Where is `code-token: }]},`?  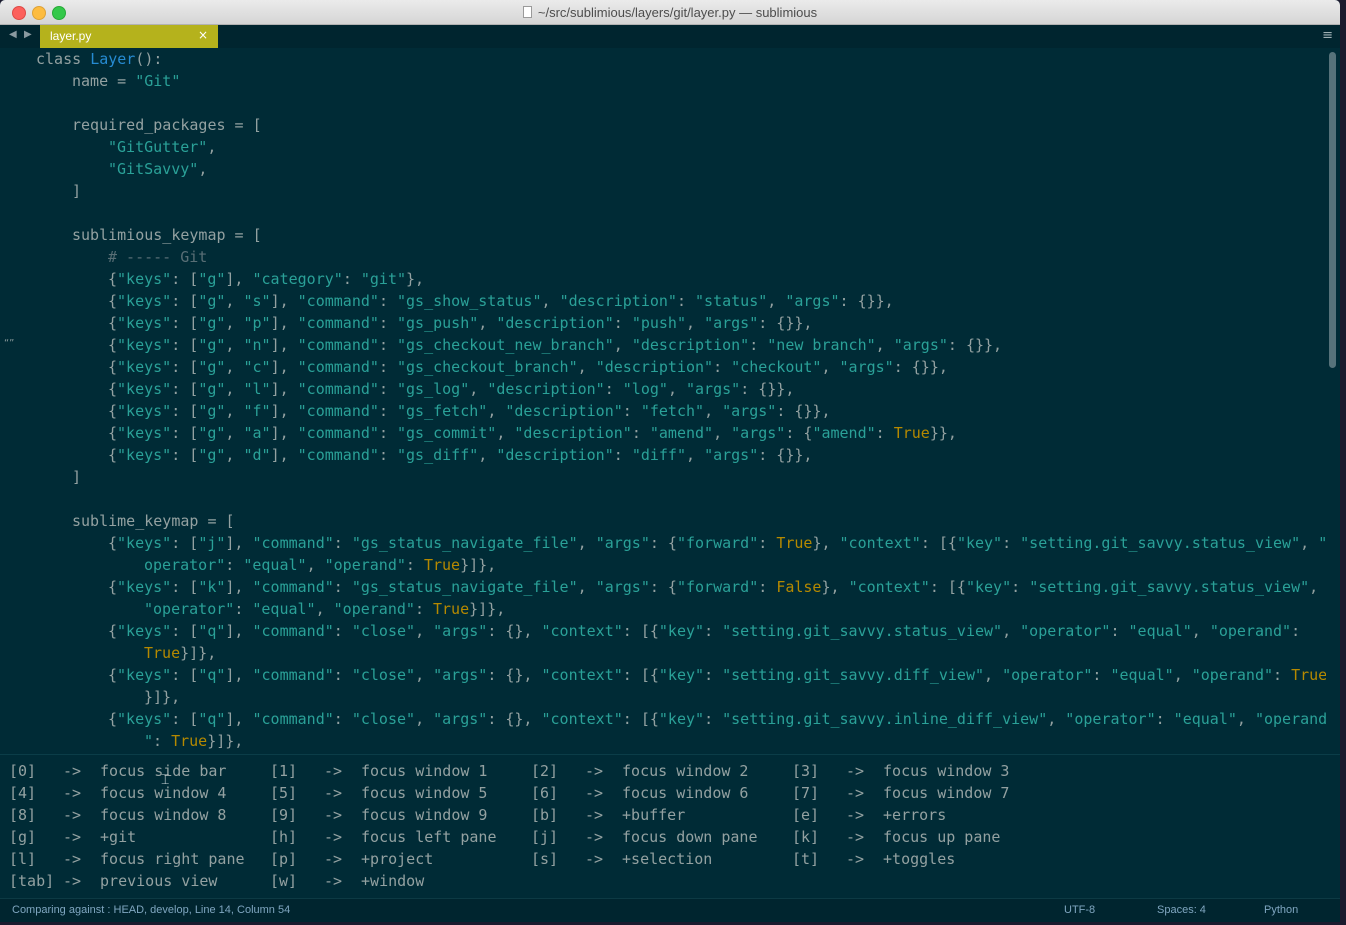
code-token: }]}, is located at coordinates (162, 697).